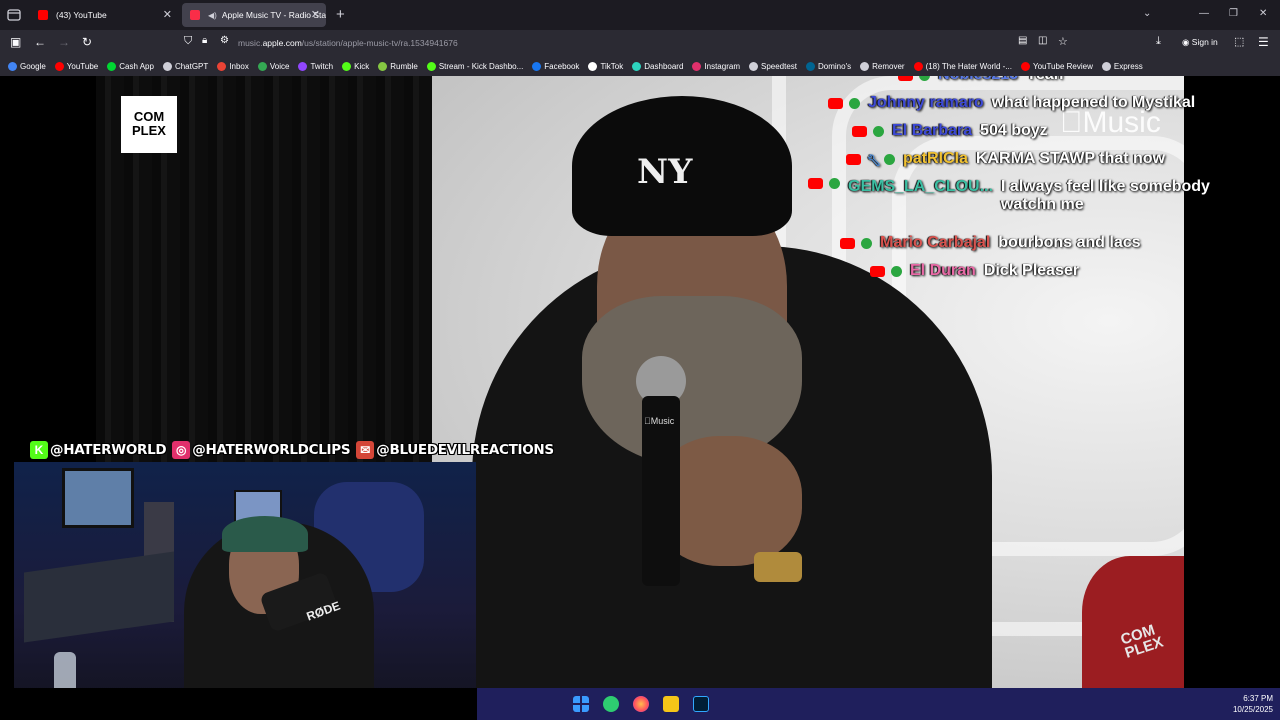 This screenshot has width=1280, height=720. Describe the element at coordinates (1063, 41) in the screenshot. I see `bookmark-star-icon: ☆` at that location.